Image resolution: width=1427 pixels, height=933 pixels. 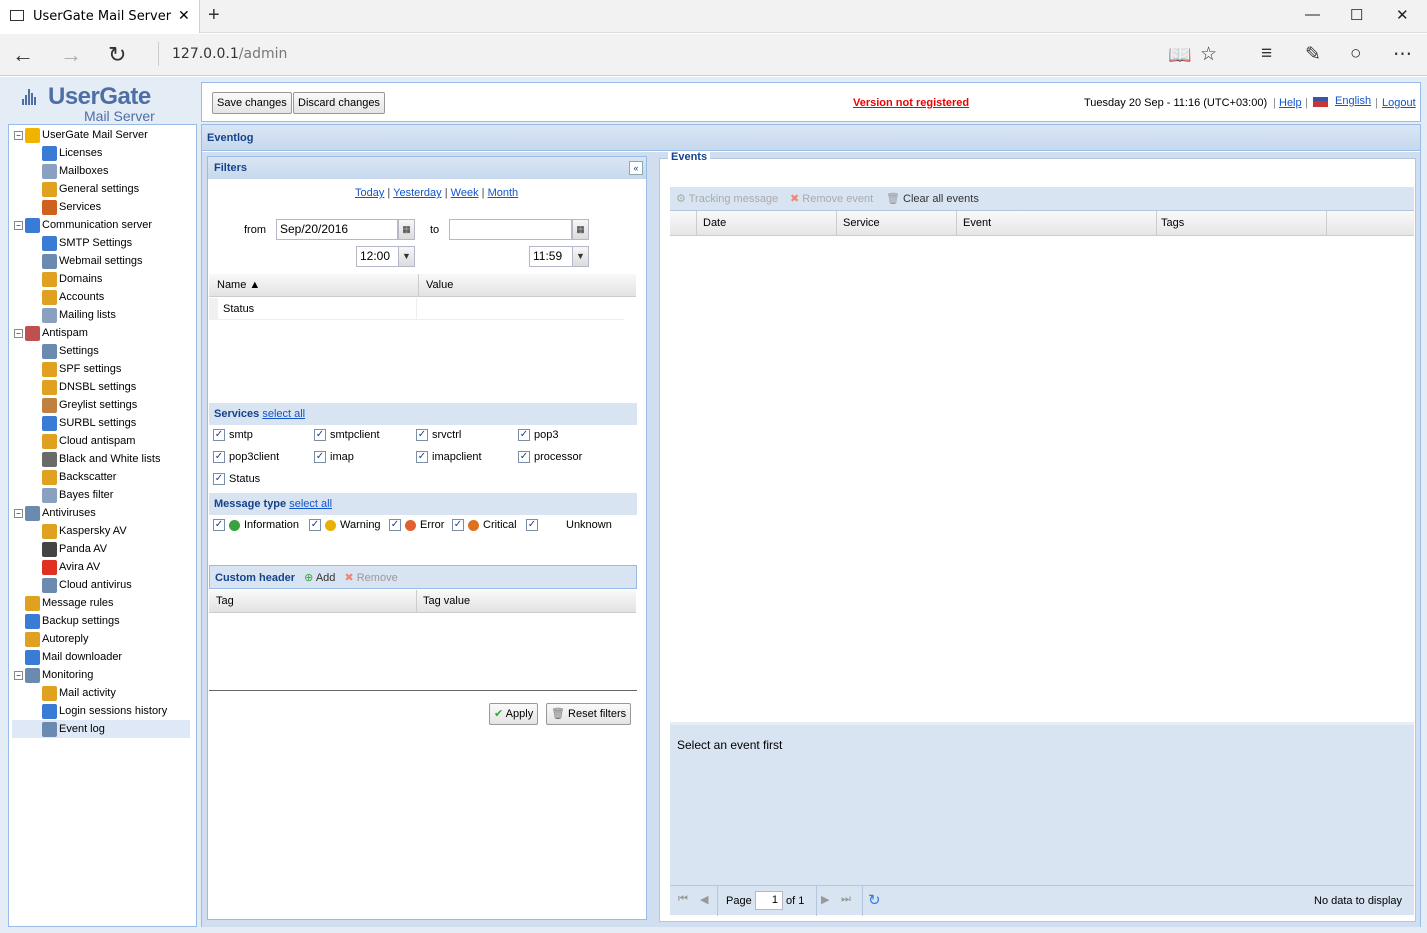 I want to click on tree-item-panda-av: Panda AV, so click(x=101, y=549).